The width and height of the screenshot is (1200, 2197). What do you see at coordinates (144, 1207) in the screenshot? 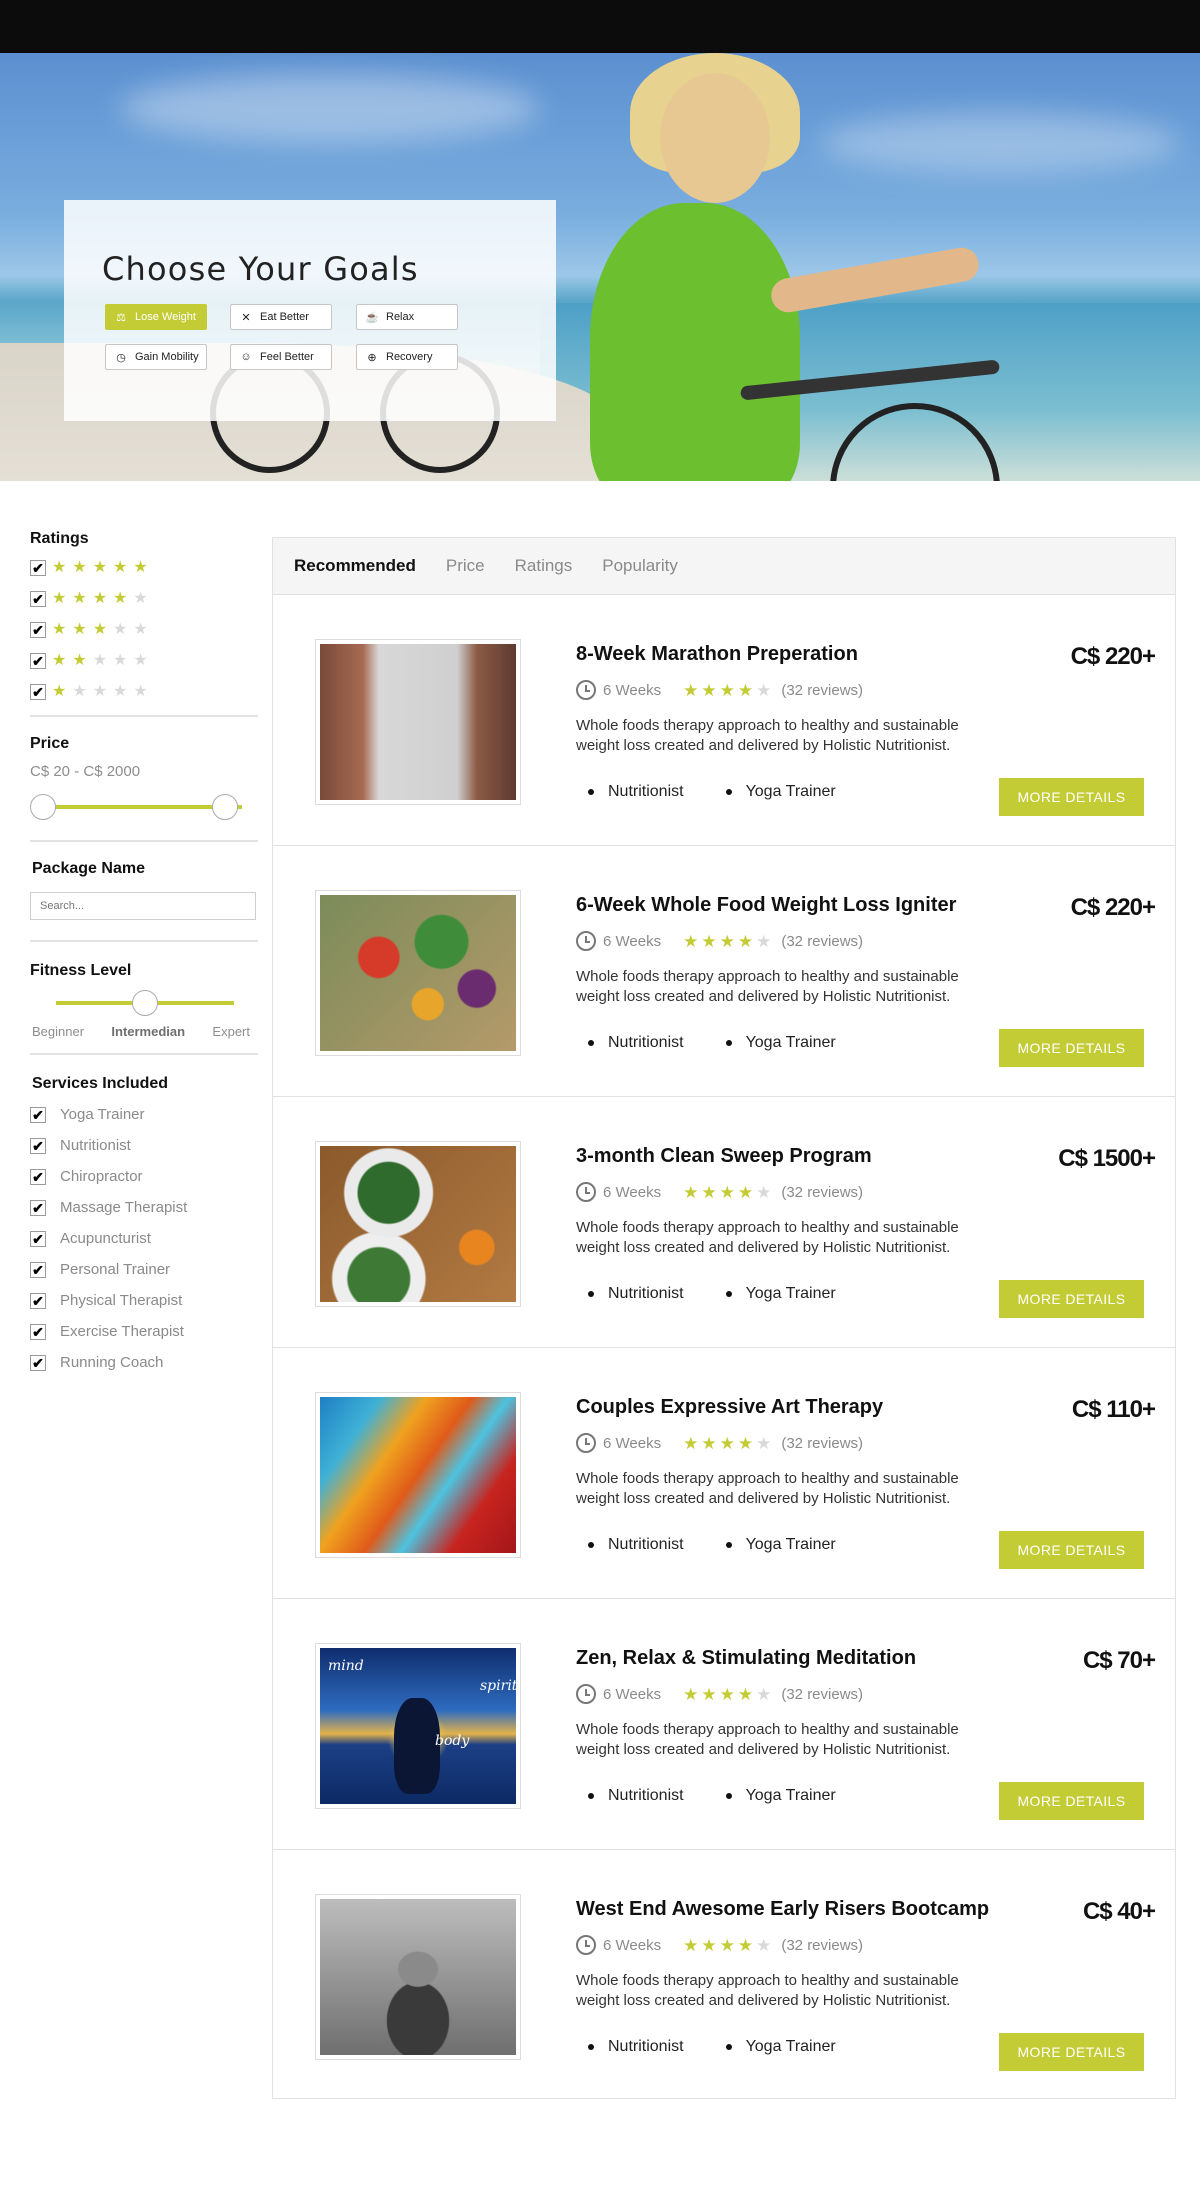
I see `service-filter-massage-therapist: ✔ Massage Therapist` at bounding box center [144, 1207].